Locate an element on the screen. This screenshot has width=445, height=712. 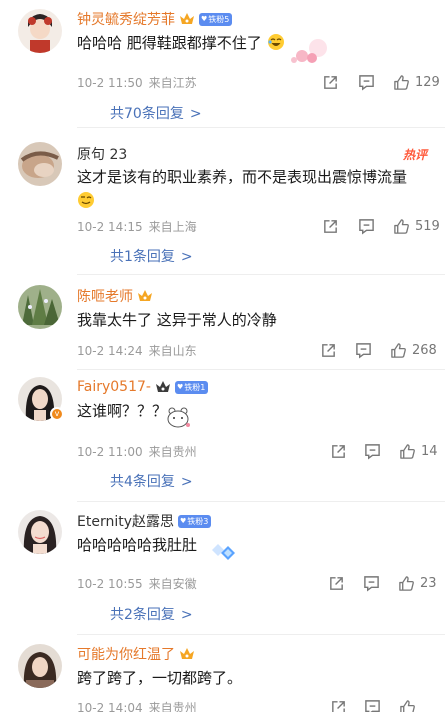
comment-meta: 10-2 11:00 来自贵州 is located at coordinates (140, 451).